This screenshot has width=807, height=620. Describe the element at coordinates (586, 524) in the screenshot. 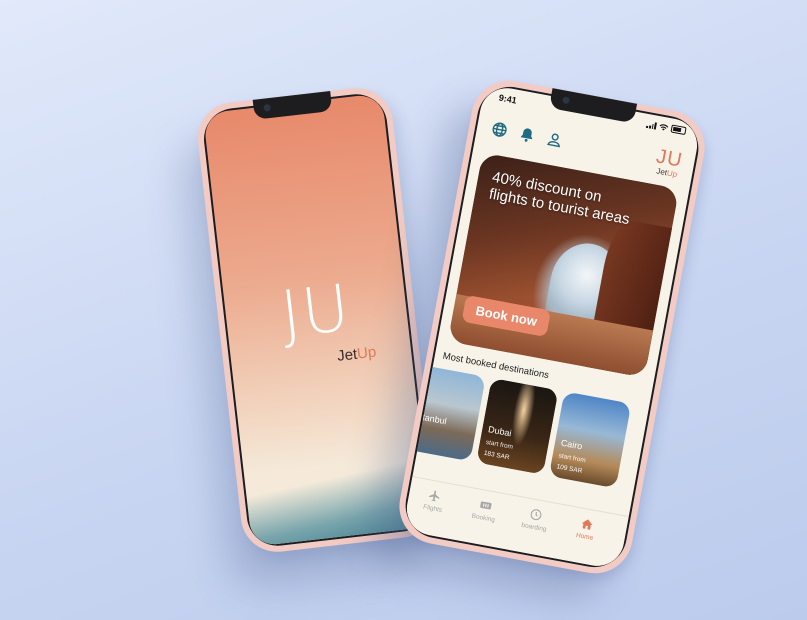

I see `home-icon` at that location.